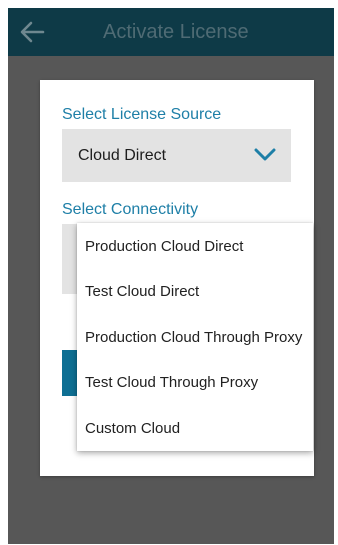  What do you see at coordinates (176, 155) in the screenshot?
I see `license-source-select: Cloud Direct` at bounding box center [176, 155].